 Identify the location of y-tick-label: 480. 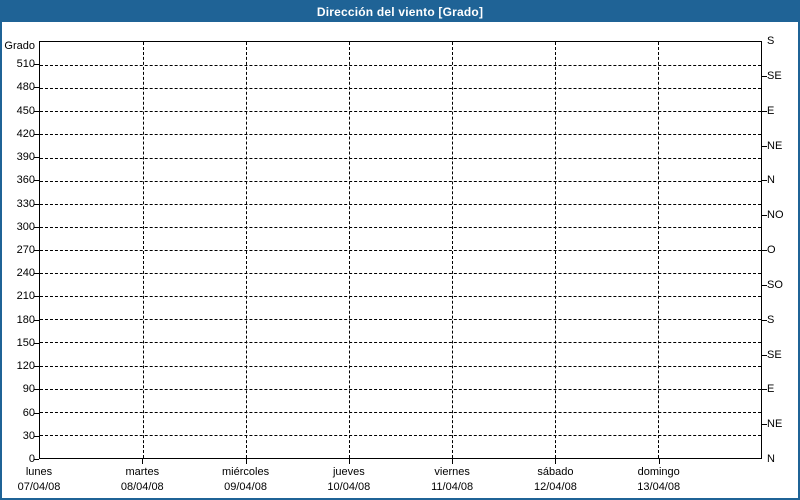
(25, 87).